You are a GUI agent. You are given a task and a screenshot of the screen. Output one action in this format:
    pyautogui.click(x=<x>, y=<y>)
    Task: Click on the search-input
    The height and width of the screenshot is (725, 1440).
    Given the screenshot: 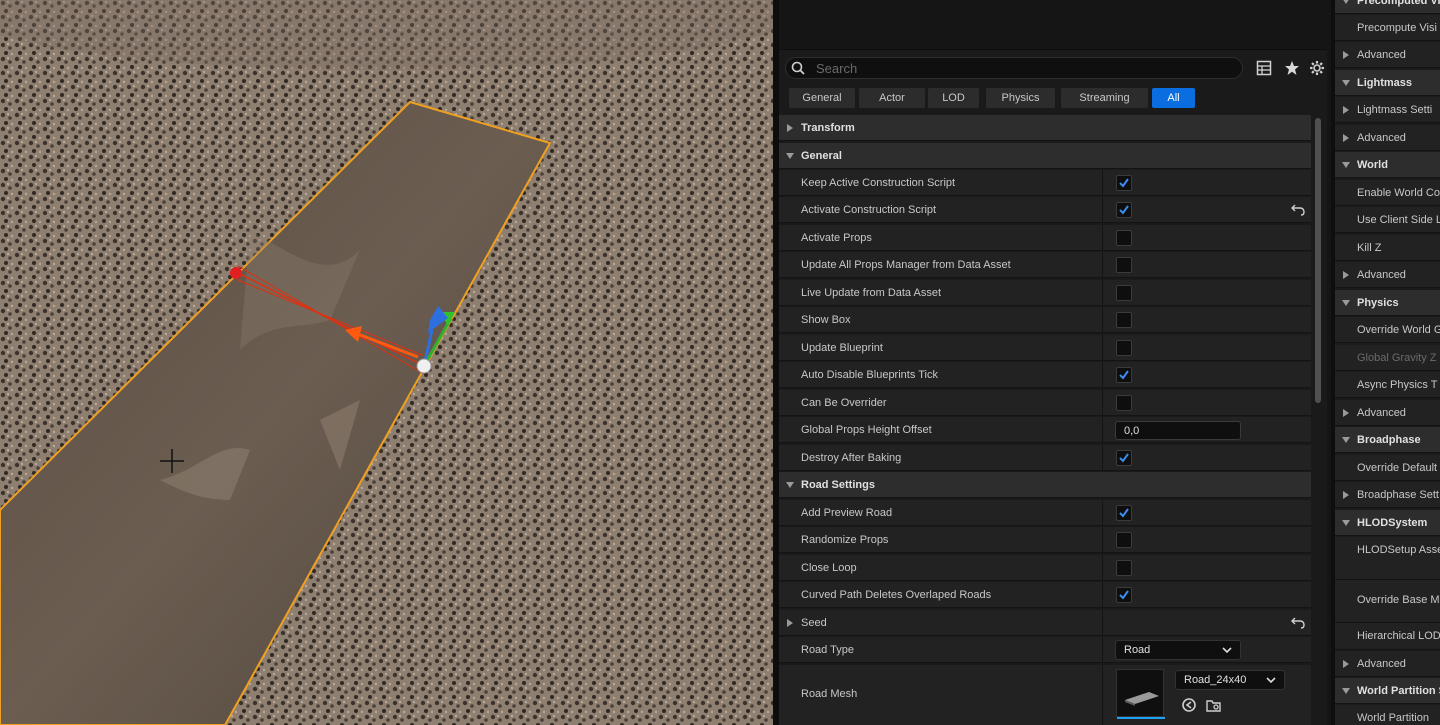 What is the action you would take?
    pyautogui.click(x=1024, y=68)
    